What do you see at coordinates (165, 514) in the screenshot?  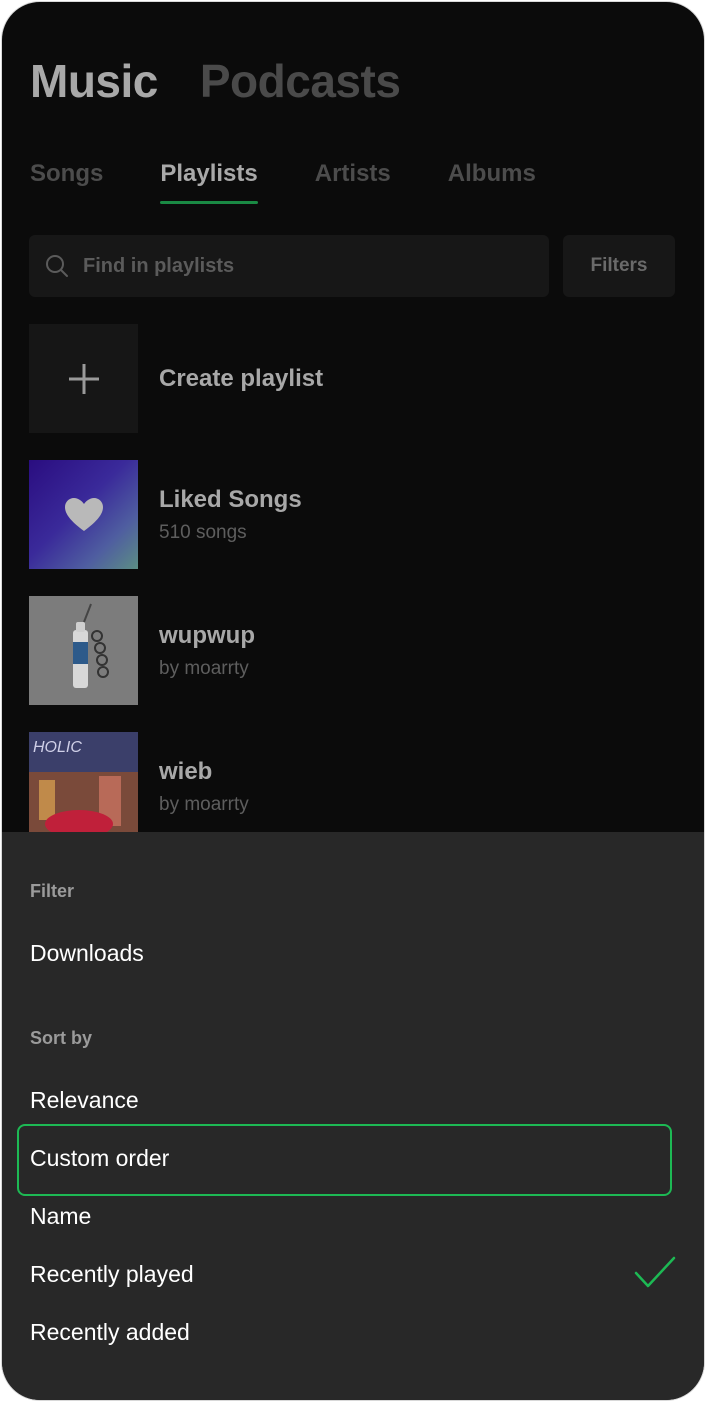 I see `list-item-liked-songs: Liked Songs 510 songs` at bounding box center [165, 514].